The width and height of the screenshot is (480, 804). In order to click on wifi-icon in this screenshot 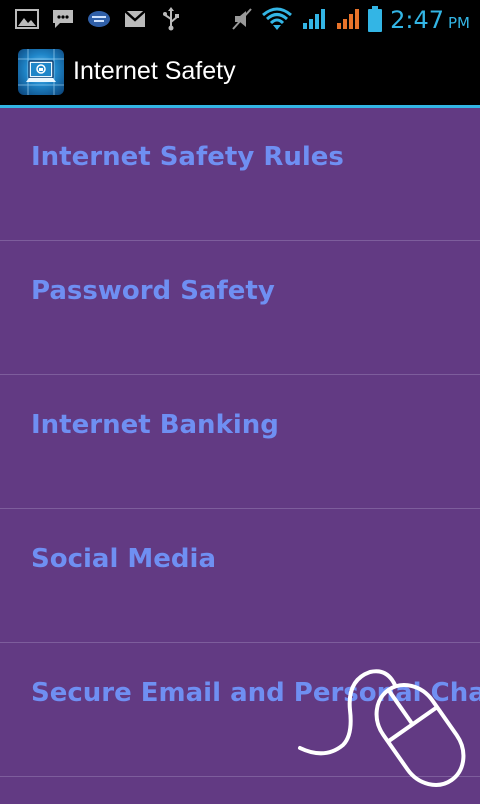, I will do `click(277, 19)`.